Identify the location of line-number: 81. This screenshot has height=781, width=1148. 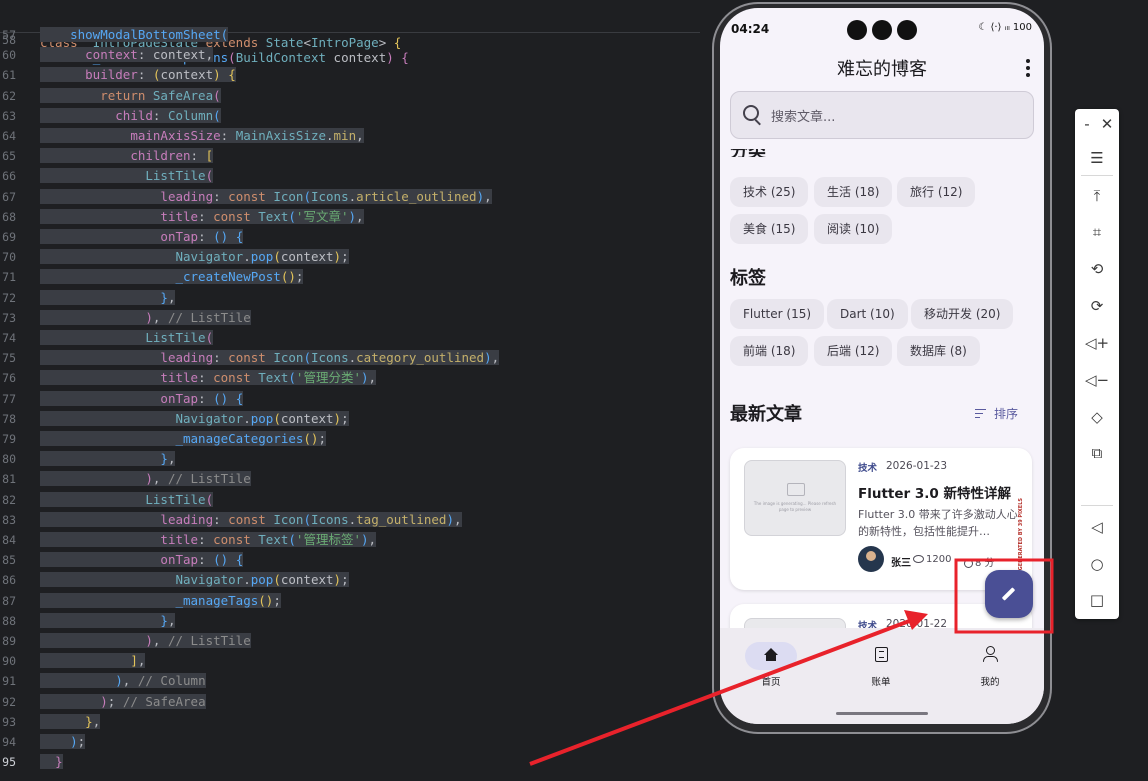
(9, 479).